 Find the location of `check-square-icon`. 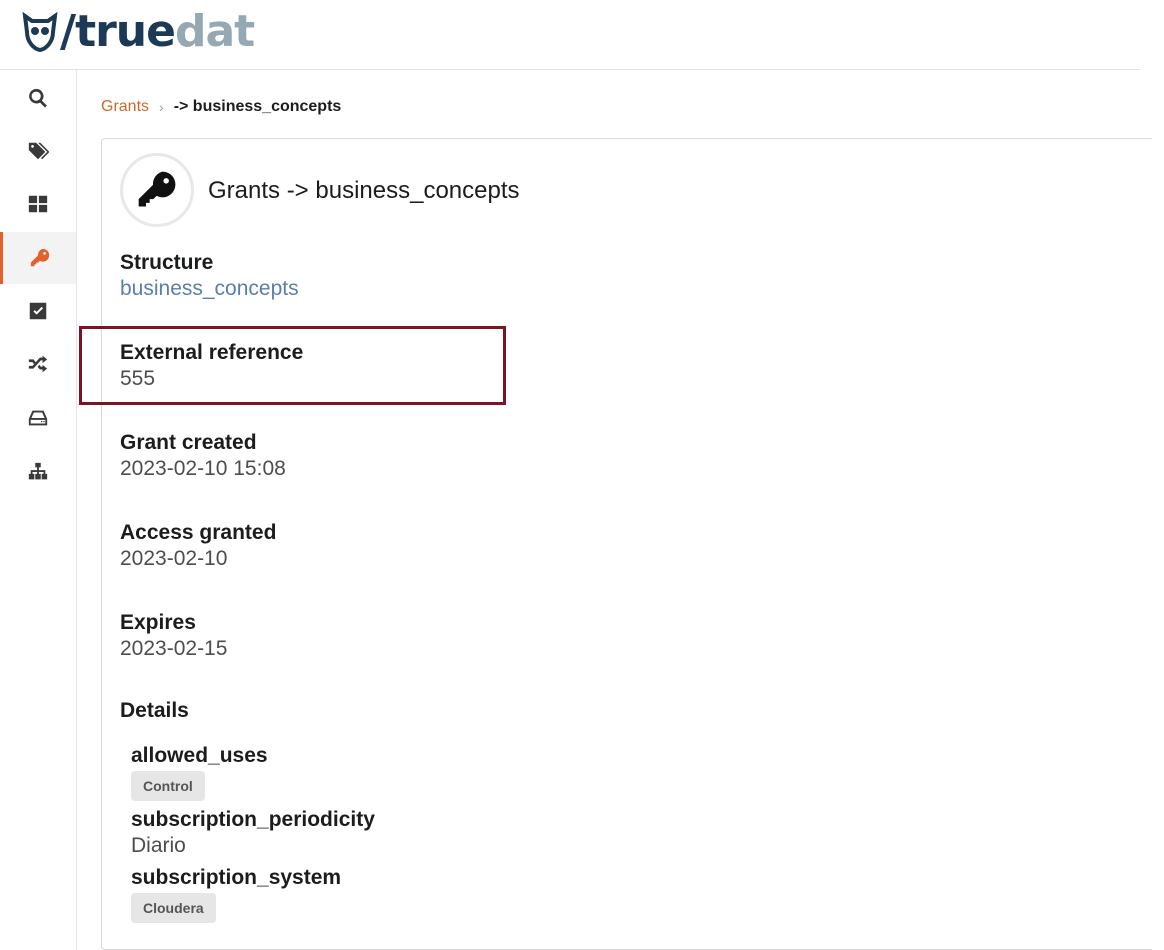

check-square-icon is located at coordinates (38, 311).